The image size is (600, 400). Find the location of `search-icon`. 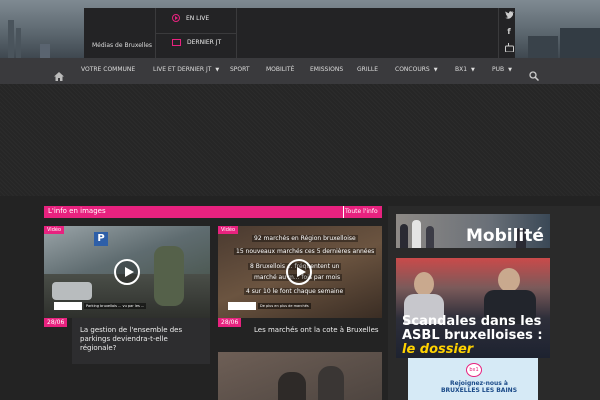

search-icon is located at coordinates (534, 74).